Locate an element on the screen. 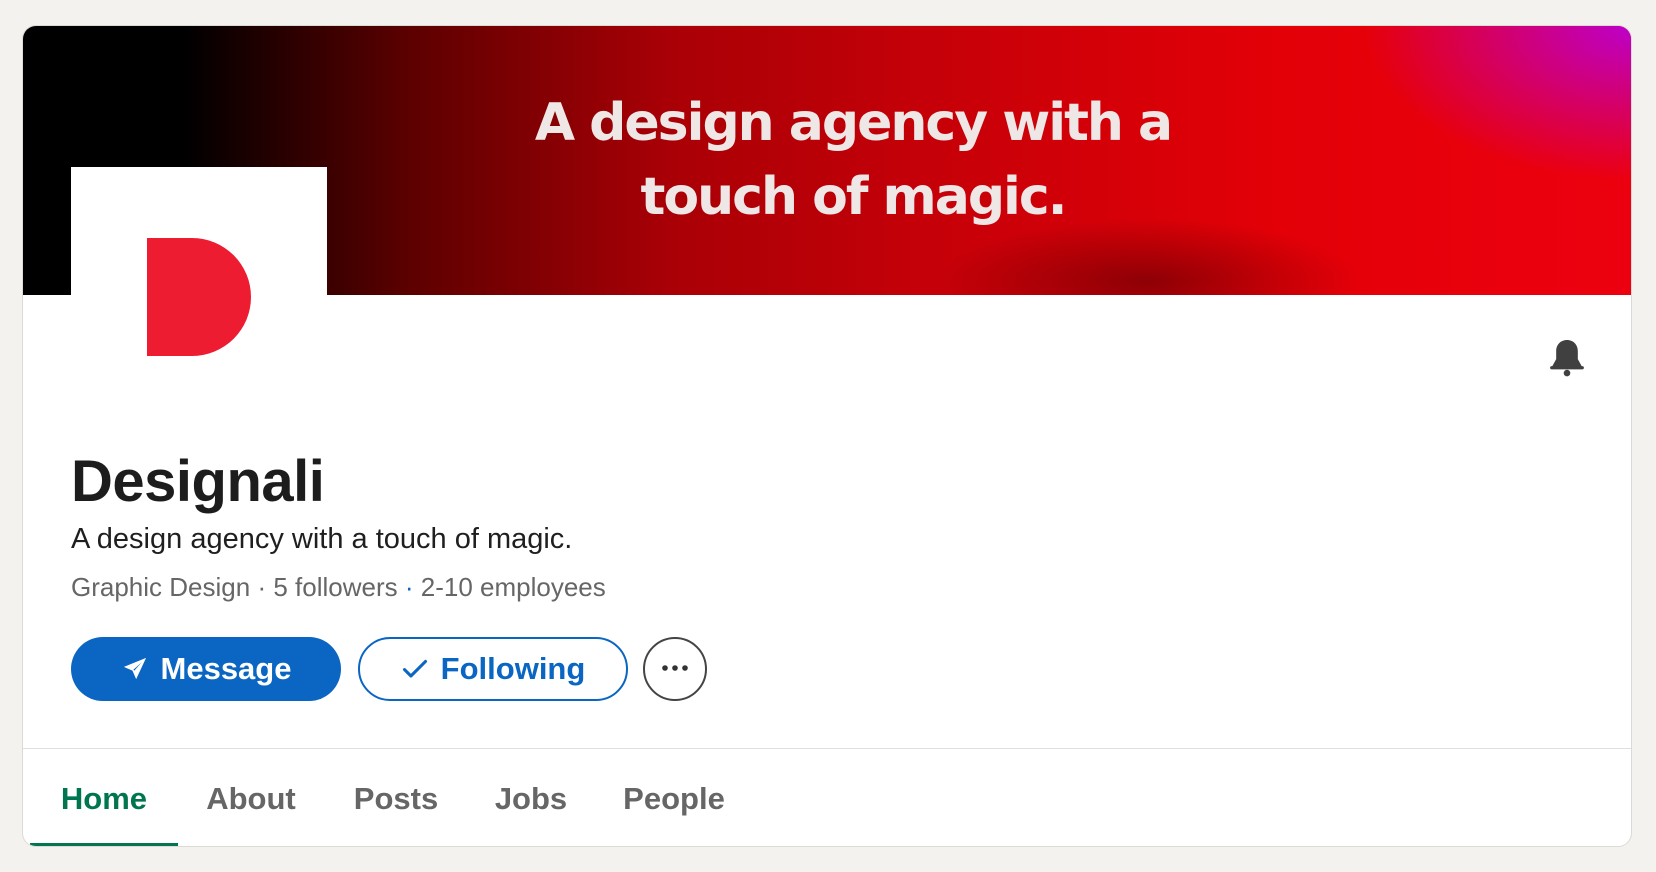 The height and width of the screenshot is (872, 1656). more-options-button is located at coordinates (675, 669).